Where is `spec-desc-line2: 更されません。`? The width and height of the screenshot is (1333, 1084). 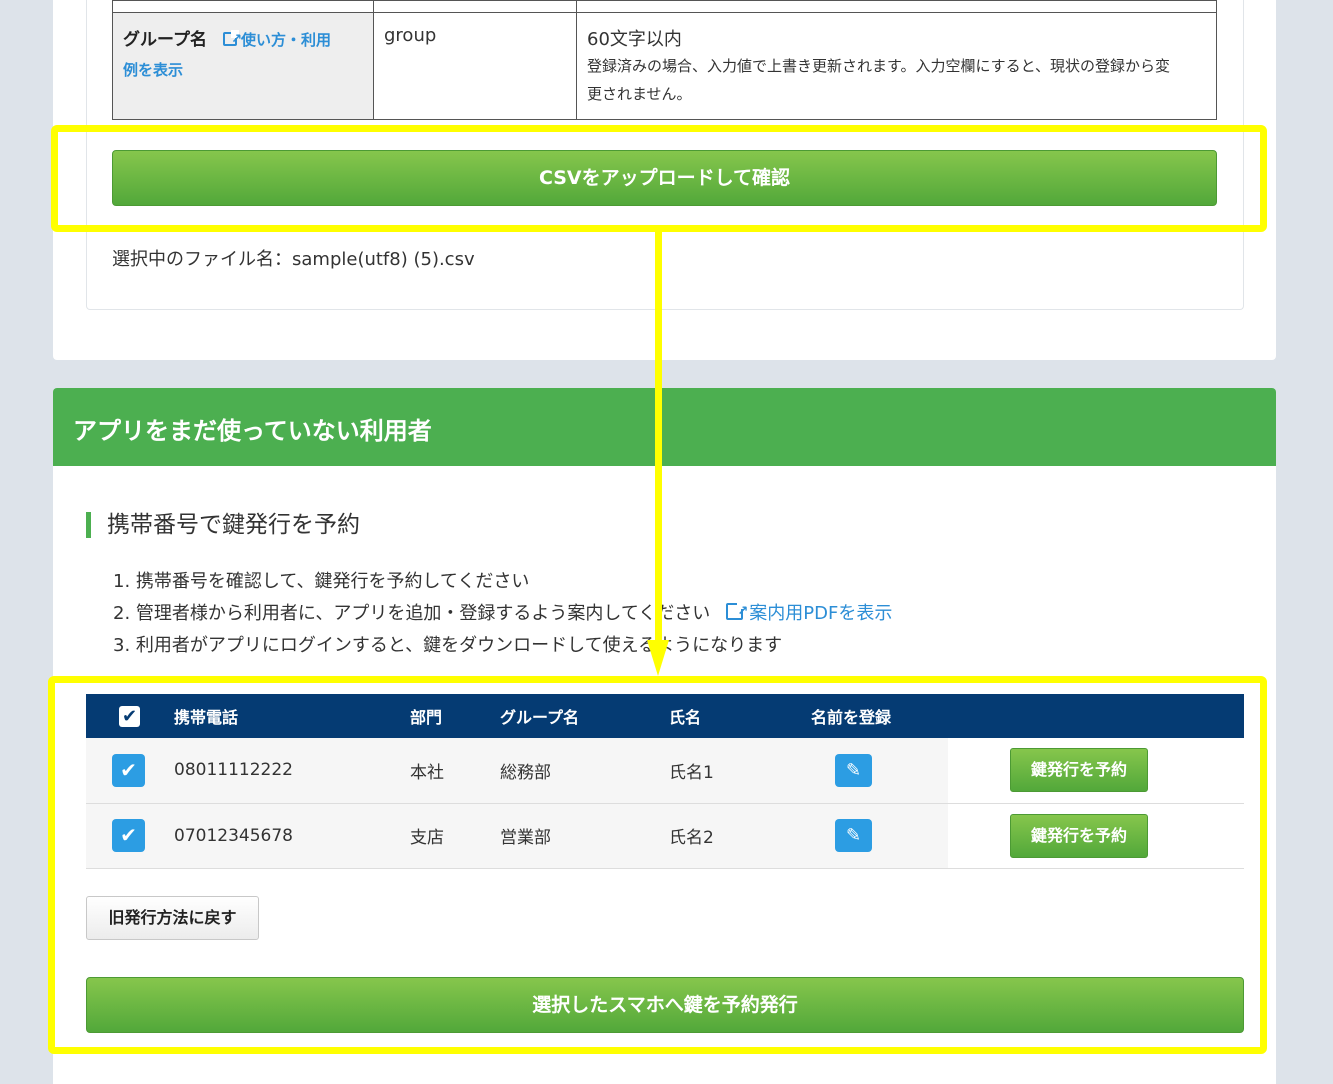
spec-desc-line2: 更されません。 is located at coordinates (639, 94).